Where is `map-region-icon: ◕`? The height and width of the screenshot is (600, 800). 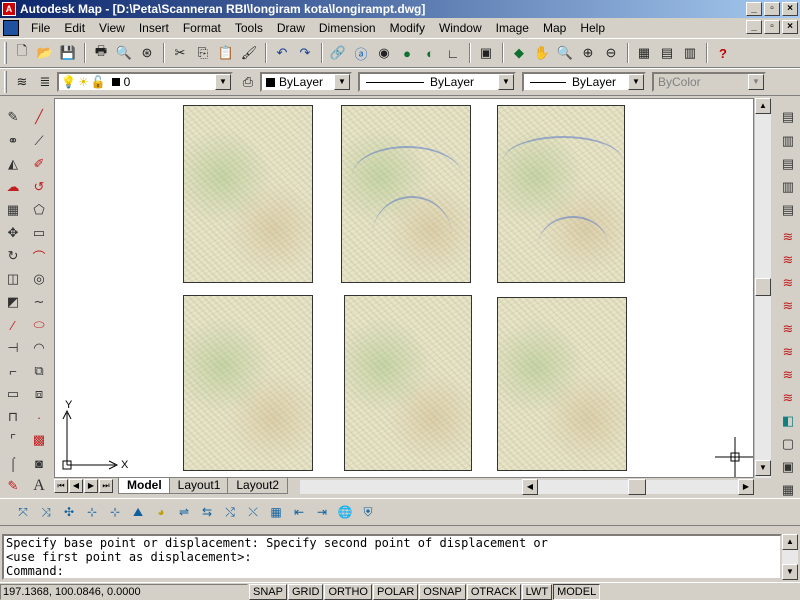 map-region-icon: ◕ is located at coordinates (161, 512).